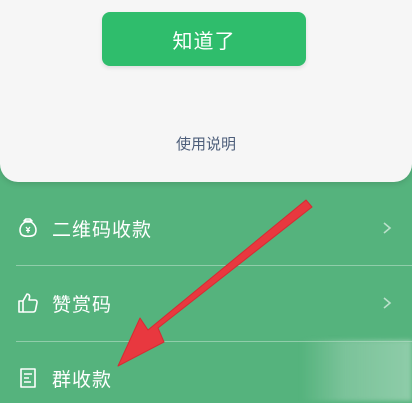 This screenshot has height=403, width=412. What do you see at coordinates (28, 228) in the screenshot?
I see `money-bag-icon` at bounding box center [28, 228].